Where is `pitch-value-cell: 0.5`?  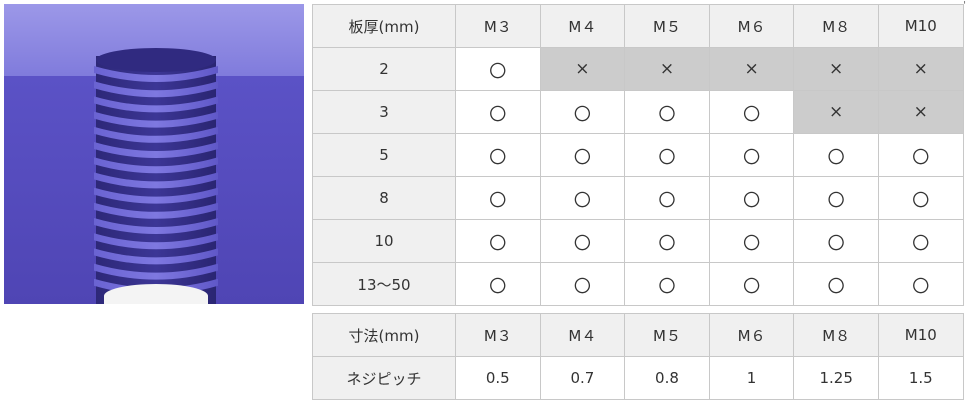
pitch-value-cell: 0.5 is located at coordinates (498, 378).